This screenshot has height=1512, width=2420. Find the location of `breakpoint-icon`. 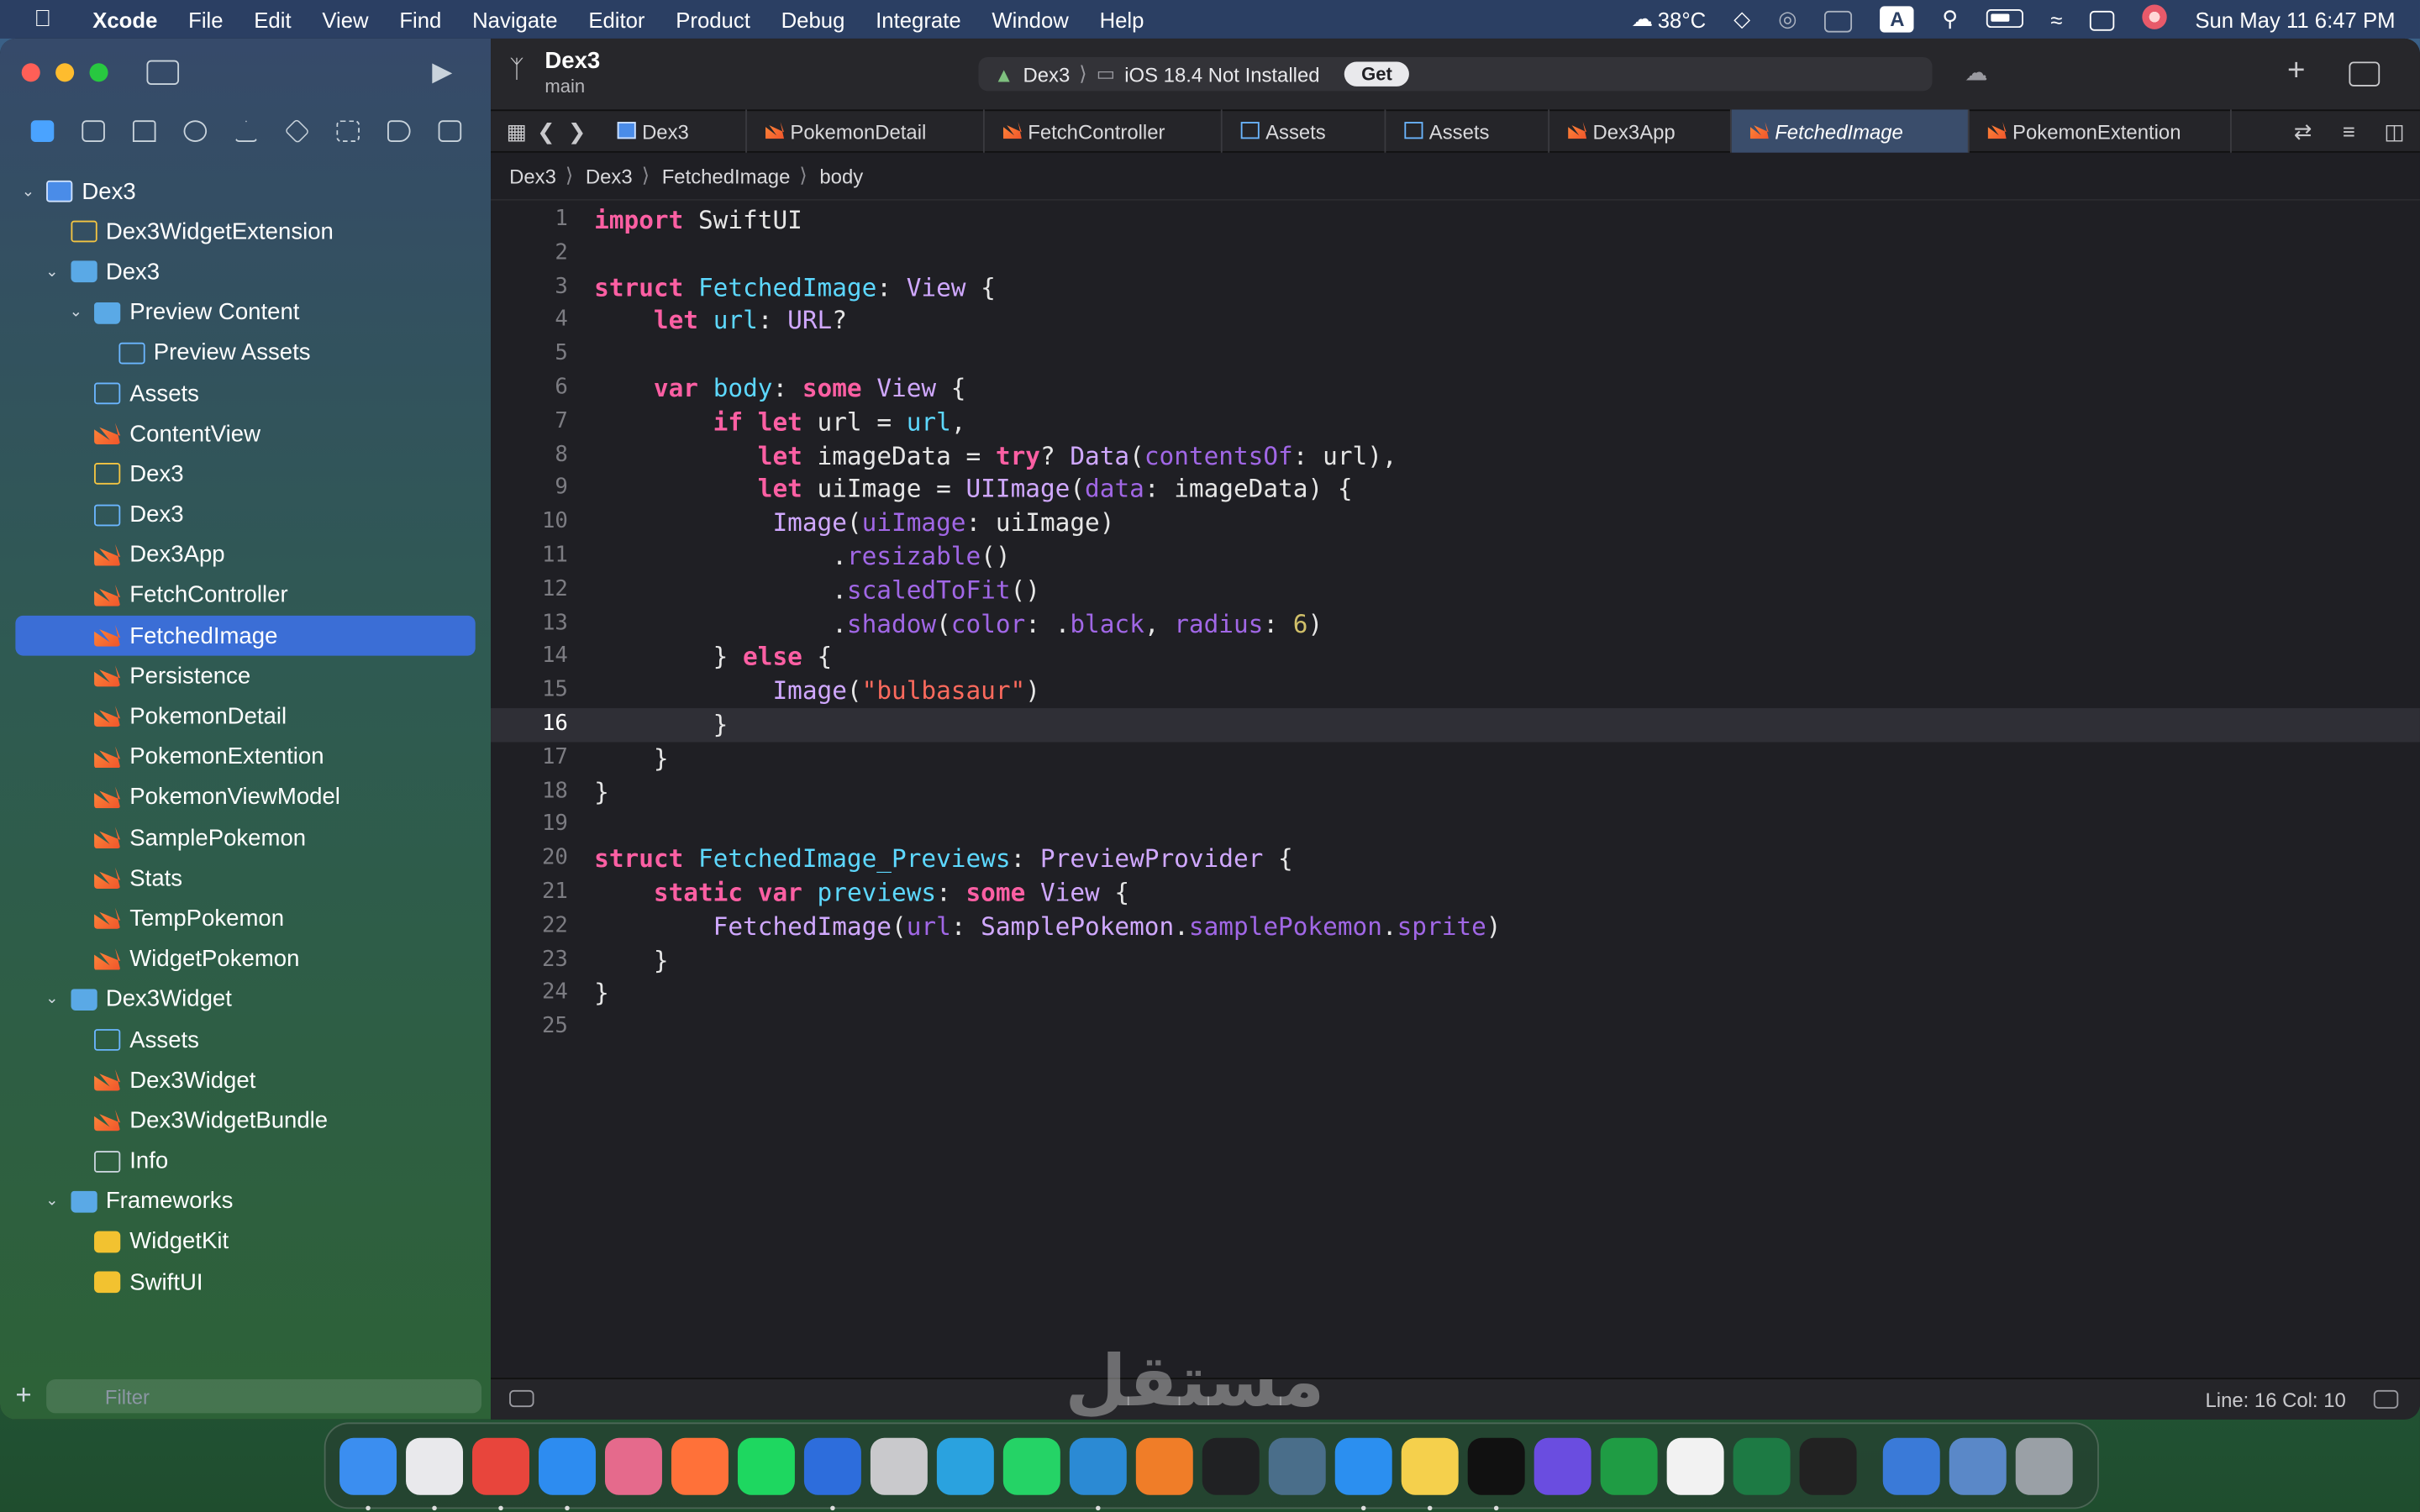

breakpoint-icon is located at coordinates (408, 133).